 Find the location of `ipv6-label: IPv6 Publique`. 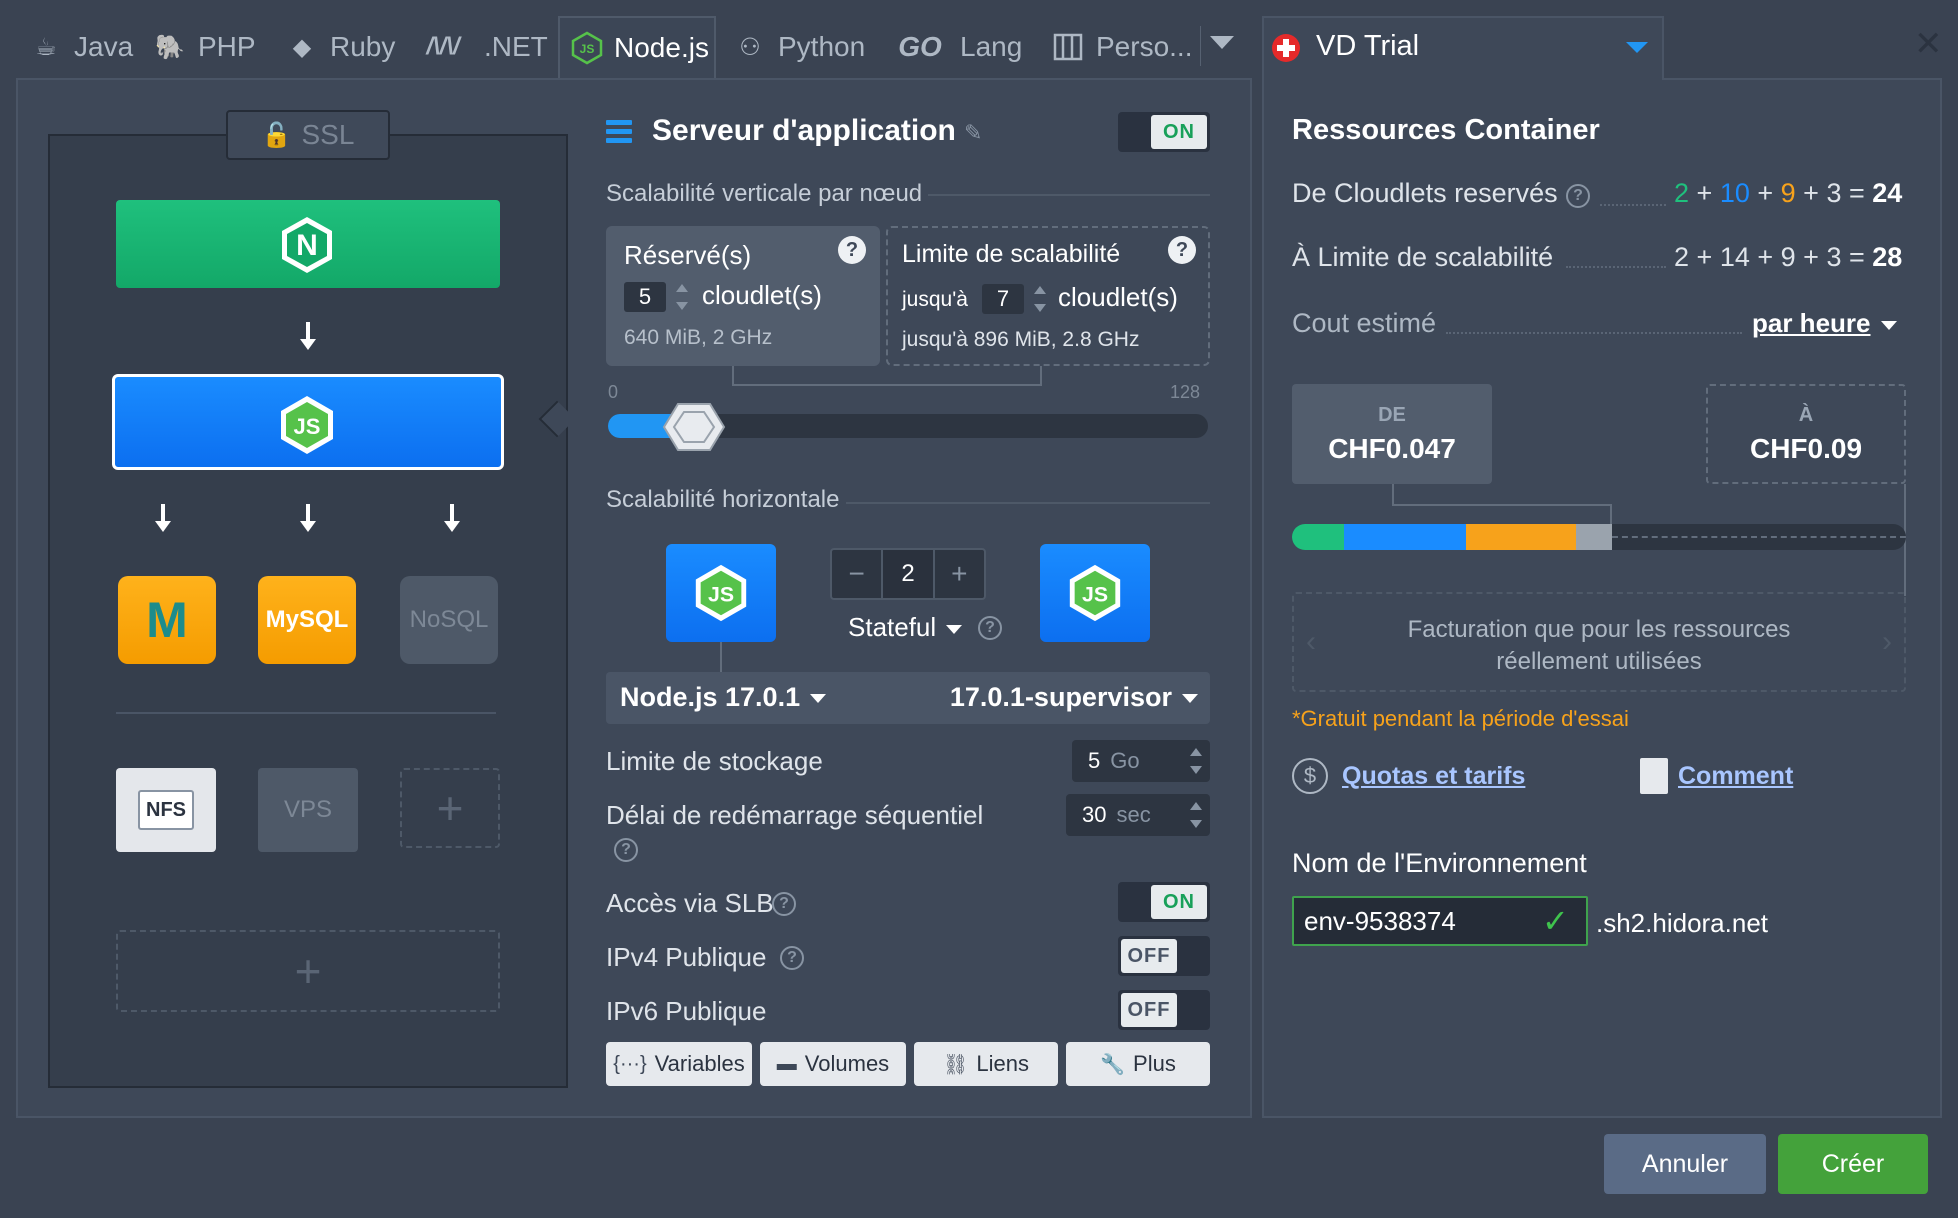

ipv6-label: IPv6 Publique is located at coordinates (686, 1011).